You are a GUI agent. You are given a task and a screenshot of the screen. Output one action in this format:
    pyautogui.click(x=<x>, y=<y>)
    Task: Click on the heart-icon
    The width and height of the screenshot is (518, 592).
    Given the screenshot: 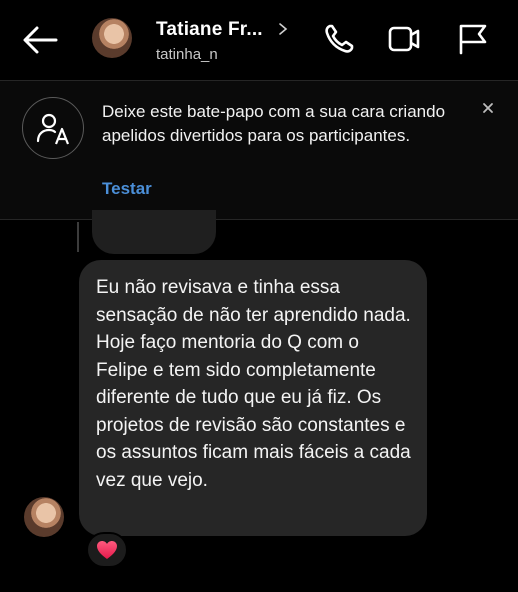 What is the action you would take?
    pyautogui.click(x=107, y=550)
    